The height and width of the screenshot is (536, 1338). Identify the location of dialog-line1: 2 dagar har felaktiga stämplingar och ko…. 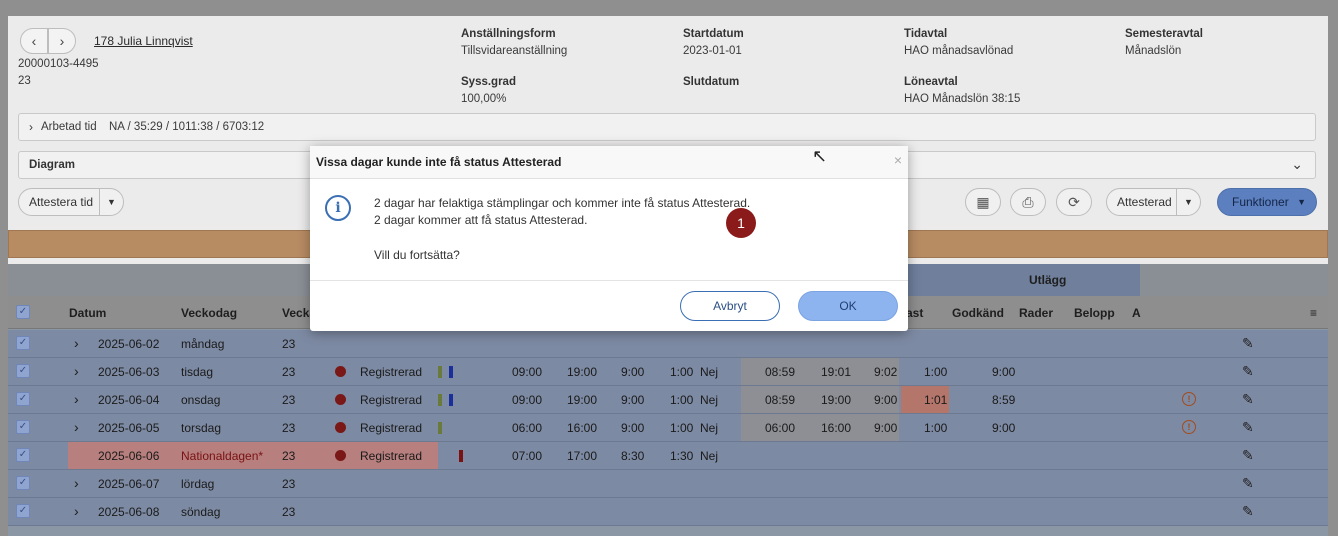
(562, 203).